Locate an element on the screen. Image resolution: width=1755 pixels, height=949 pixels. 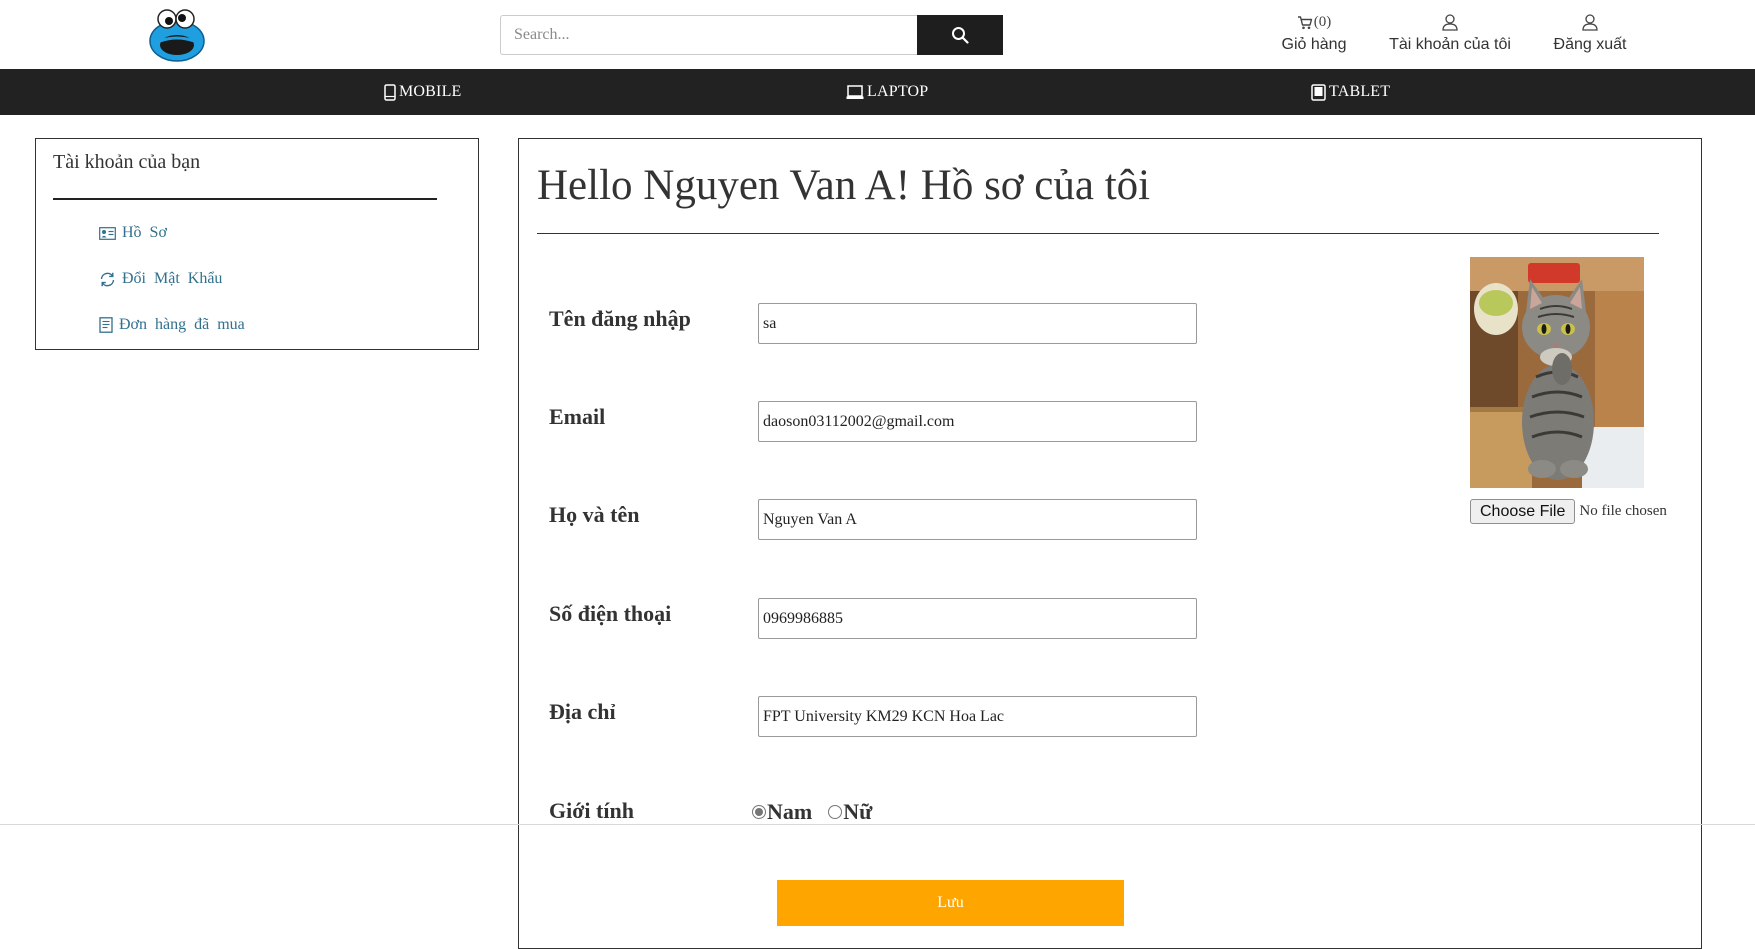
radio-female is located at coordinates (835, 812).